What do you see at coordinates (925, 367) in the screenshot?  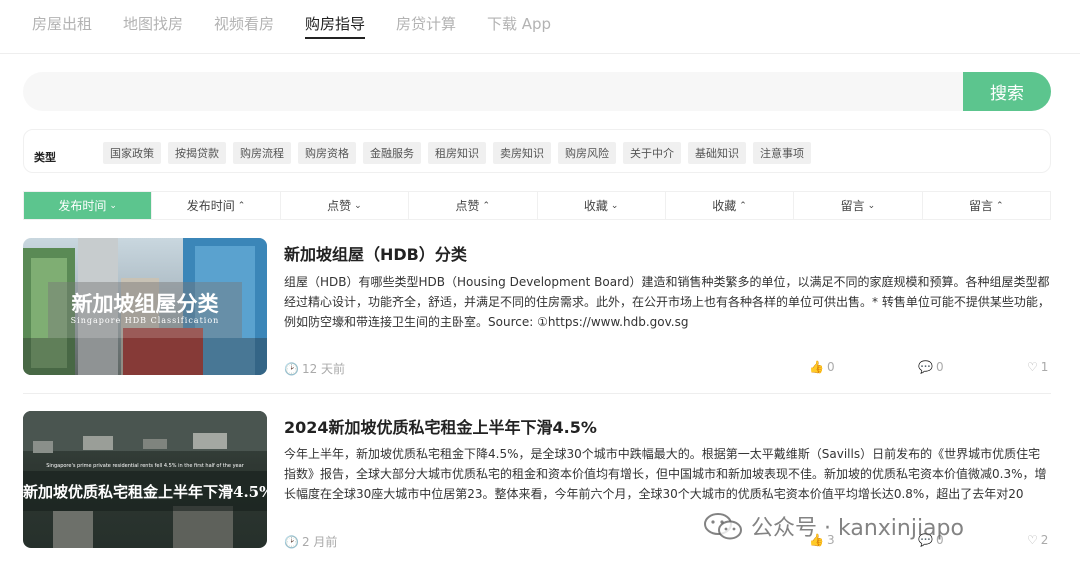 I see `comment-icon: 💬` at bounding box center [925, 367].